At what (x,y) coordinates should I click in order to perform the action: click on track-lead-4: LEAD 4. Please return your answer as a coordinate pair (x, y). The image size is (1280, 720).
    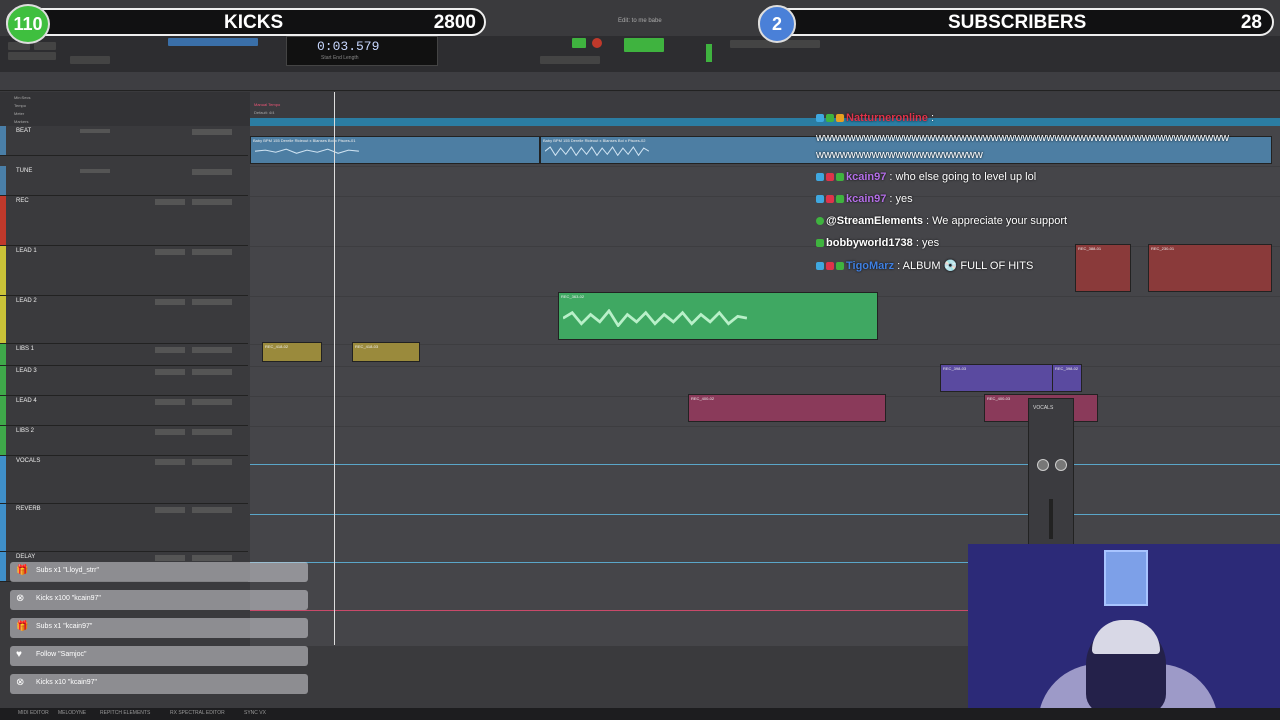
    Looking at the image, I should click on (124, 411).